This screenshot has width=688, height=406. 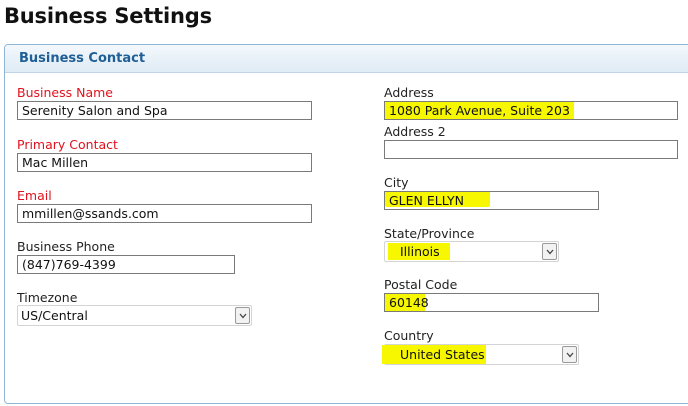 I want to click on city-value: GLEN ELLYN, so click(x=427, y=200).